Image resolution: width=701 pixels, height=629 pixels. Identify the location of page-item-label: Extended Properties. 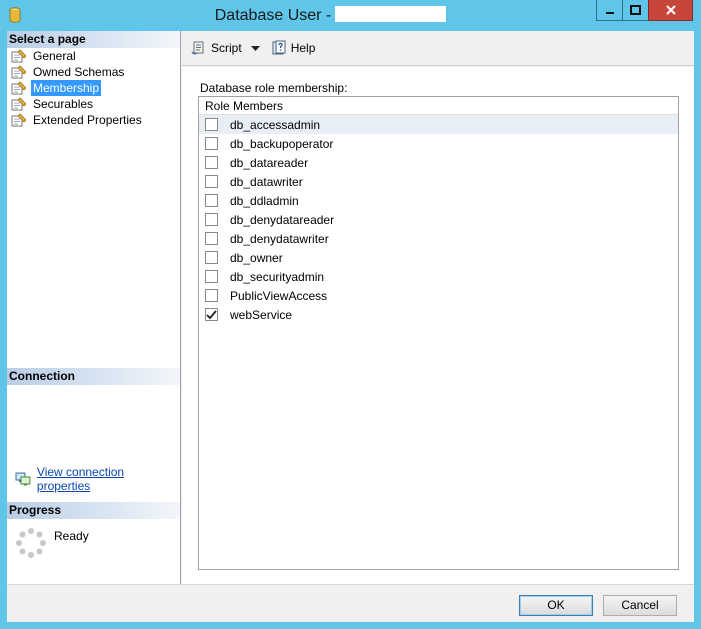
(87, 120).